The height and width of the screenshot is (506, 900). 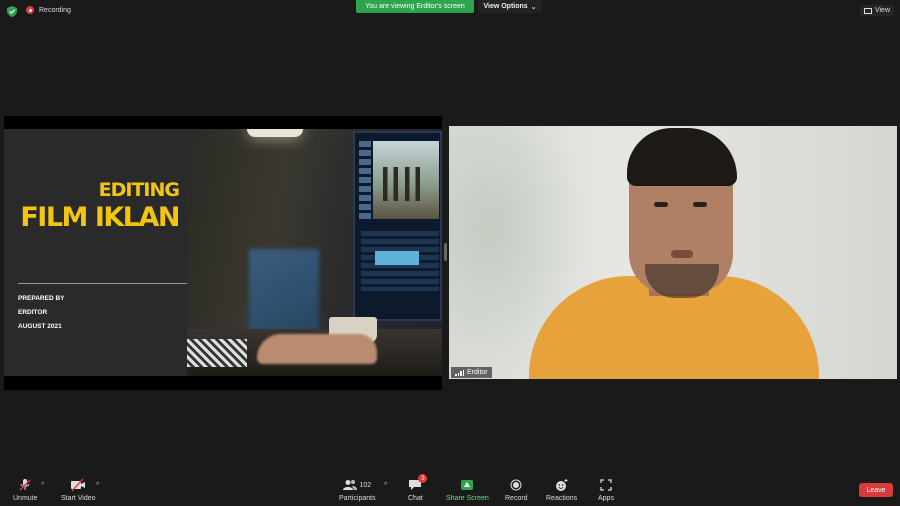 What do you see at coordinates (562, 498) in the screenshot?
I see `reactions-label: Reactions` at bounding box center [562, 498].